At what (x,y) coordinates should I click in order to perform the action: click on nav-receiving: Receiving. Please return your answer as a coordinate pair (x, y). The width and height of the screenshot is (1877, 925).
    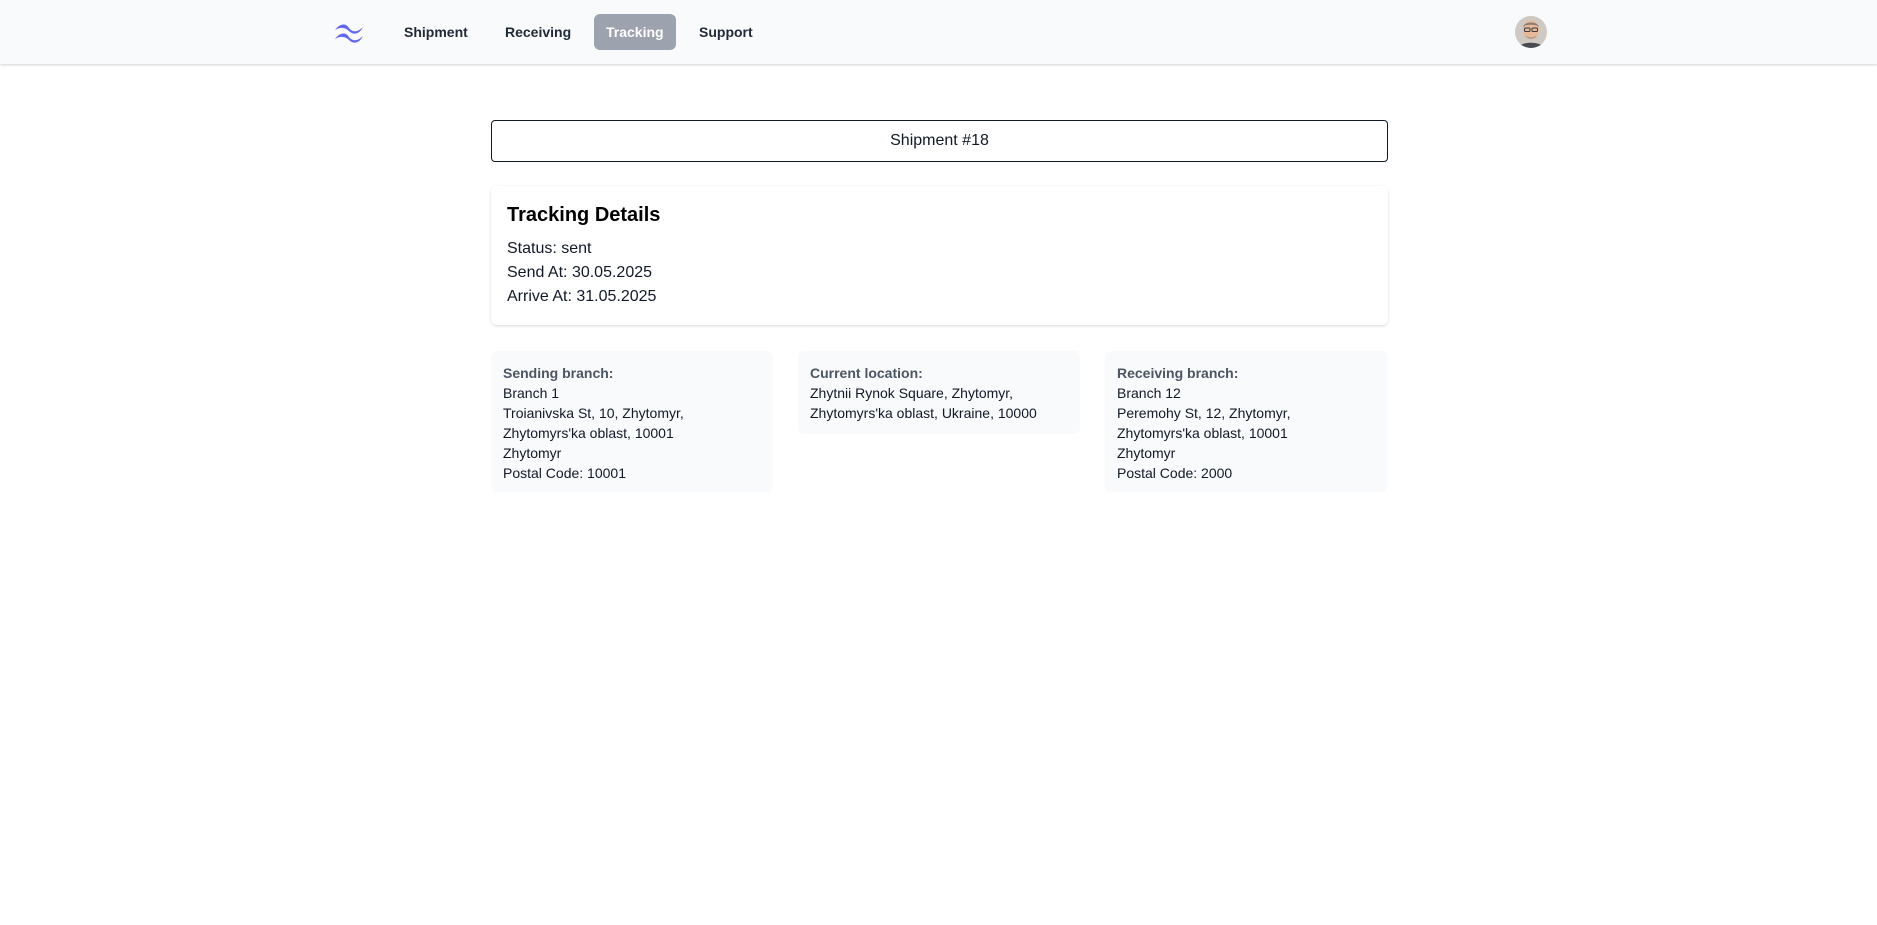
    Looking at the image, I should click on (538, 32).